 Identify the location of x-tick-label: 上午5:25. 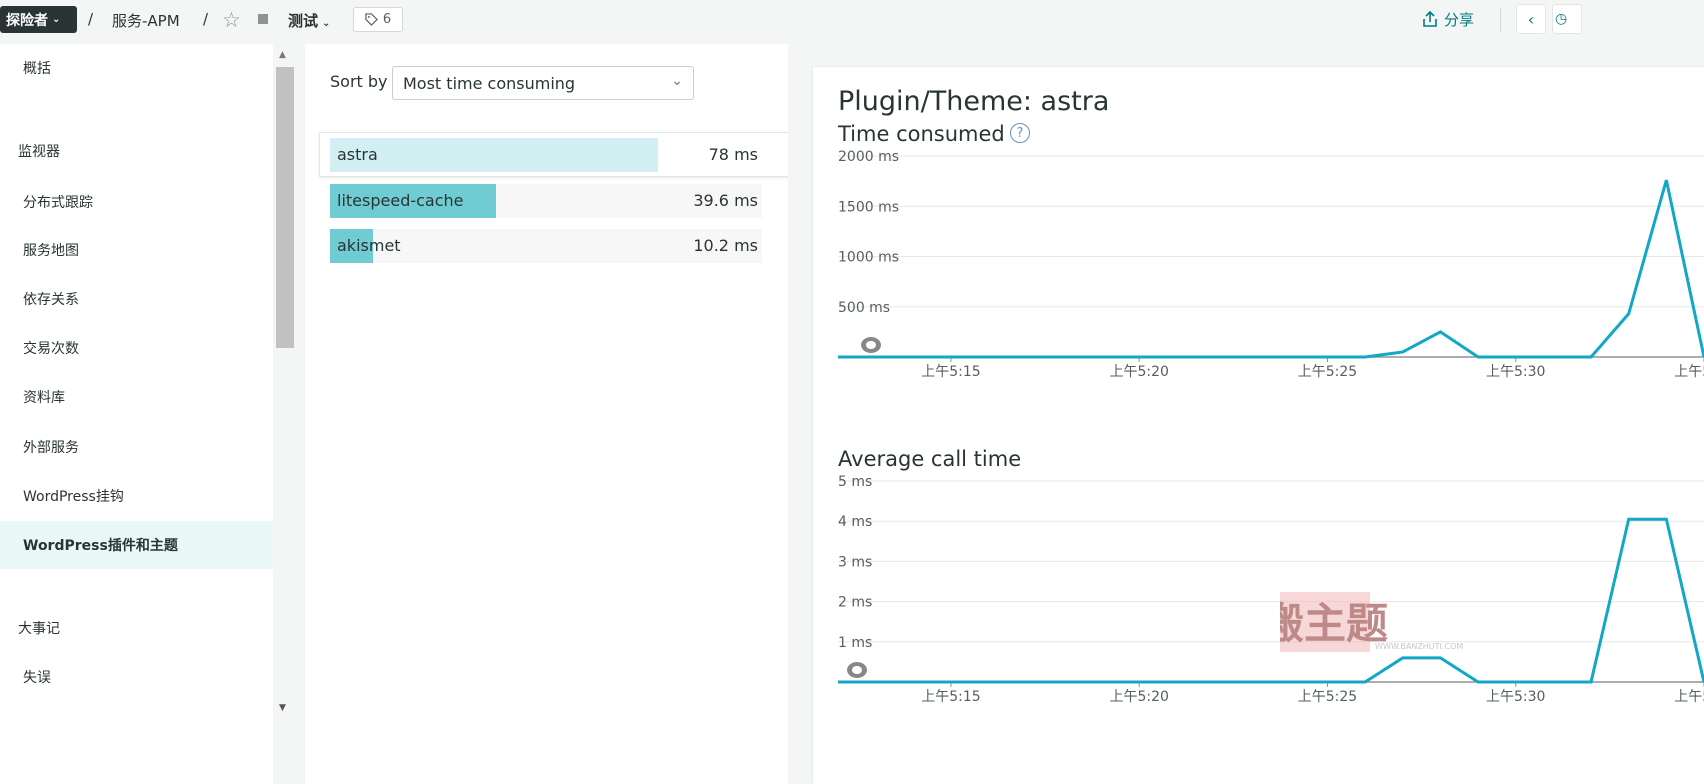
(1327, 372).